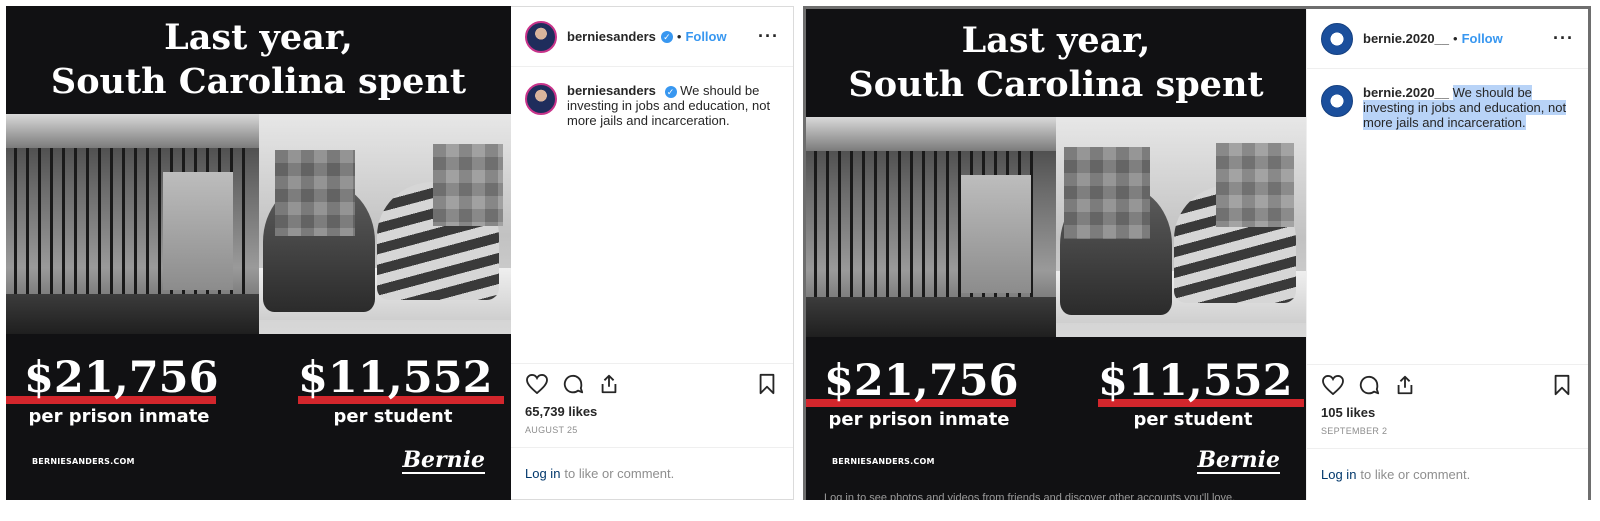 The width and height of the screenshot is (1600, 521). Describe the element at coordinates (611, 90) in the screenshot. I see `caption-username: berniesanders` at that location.